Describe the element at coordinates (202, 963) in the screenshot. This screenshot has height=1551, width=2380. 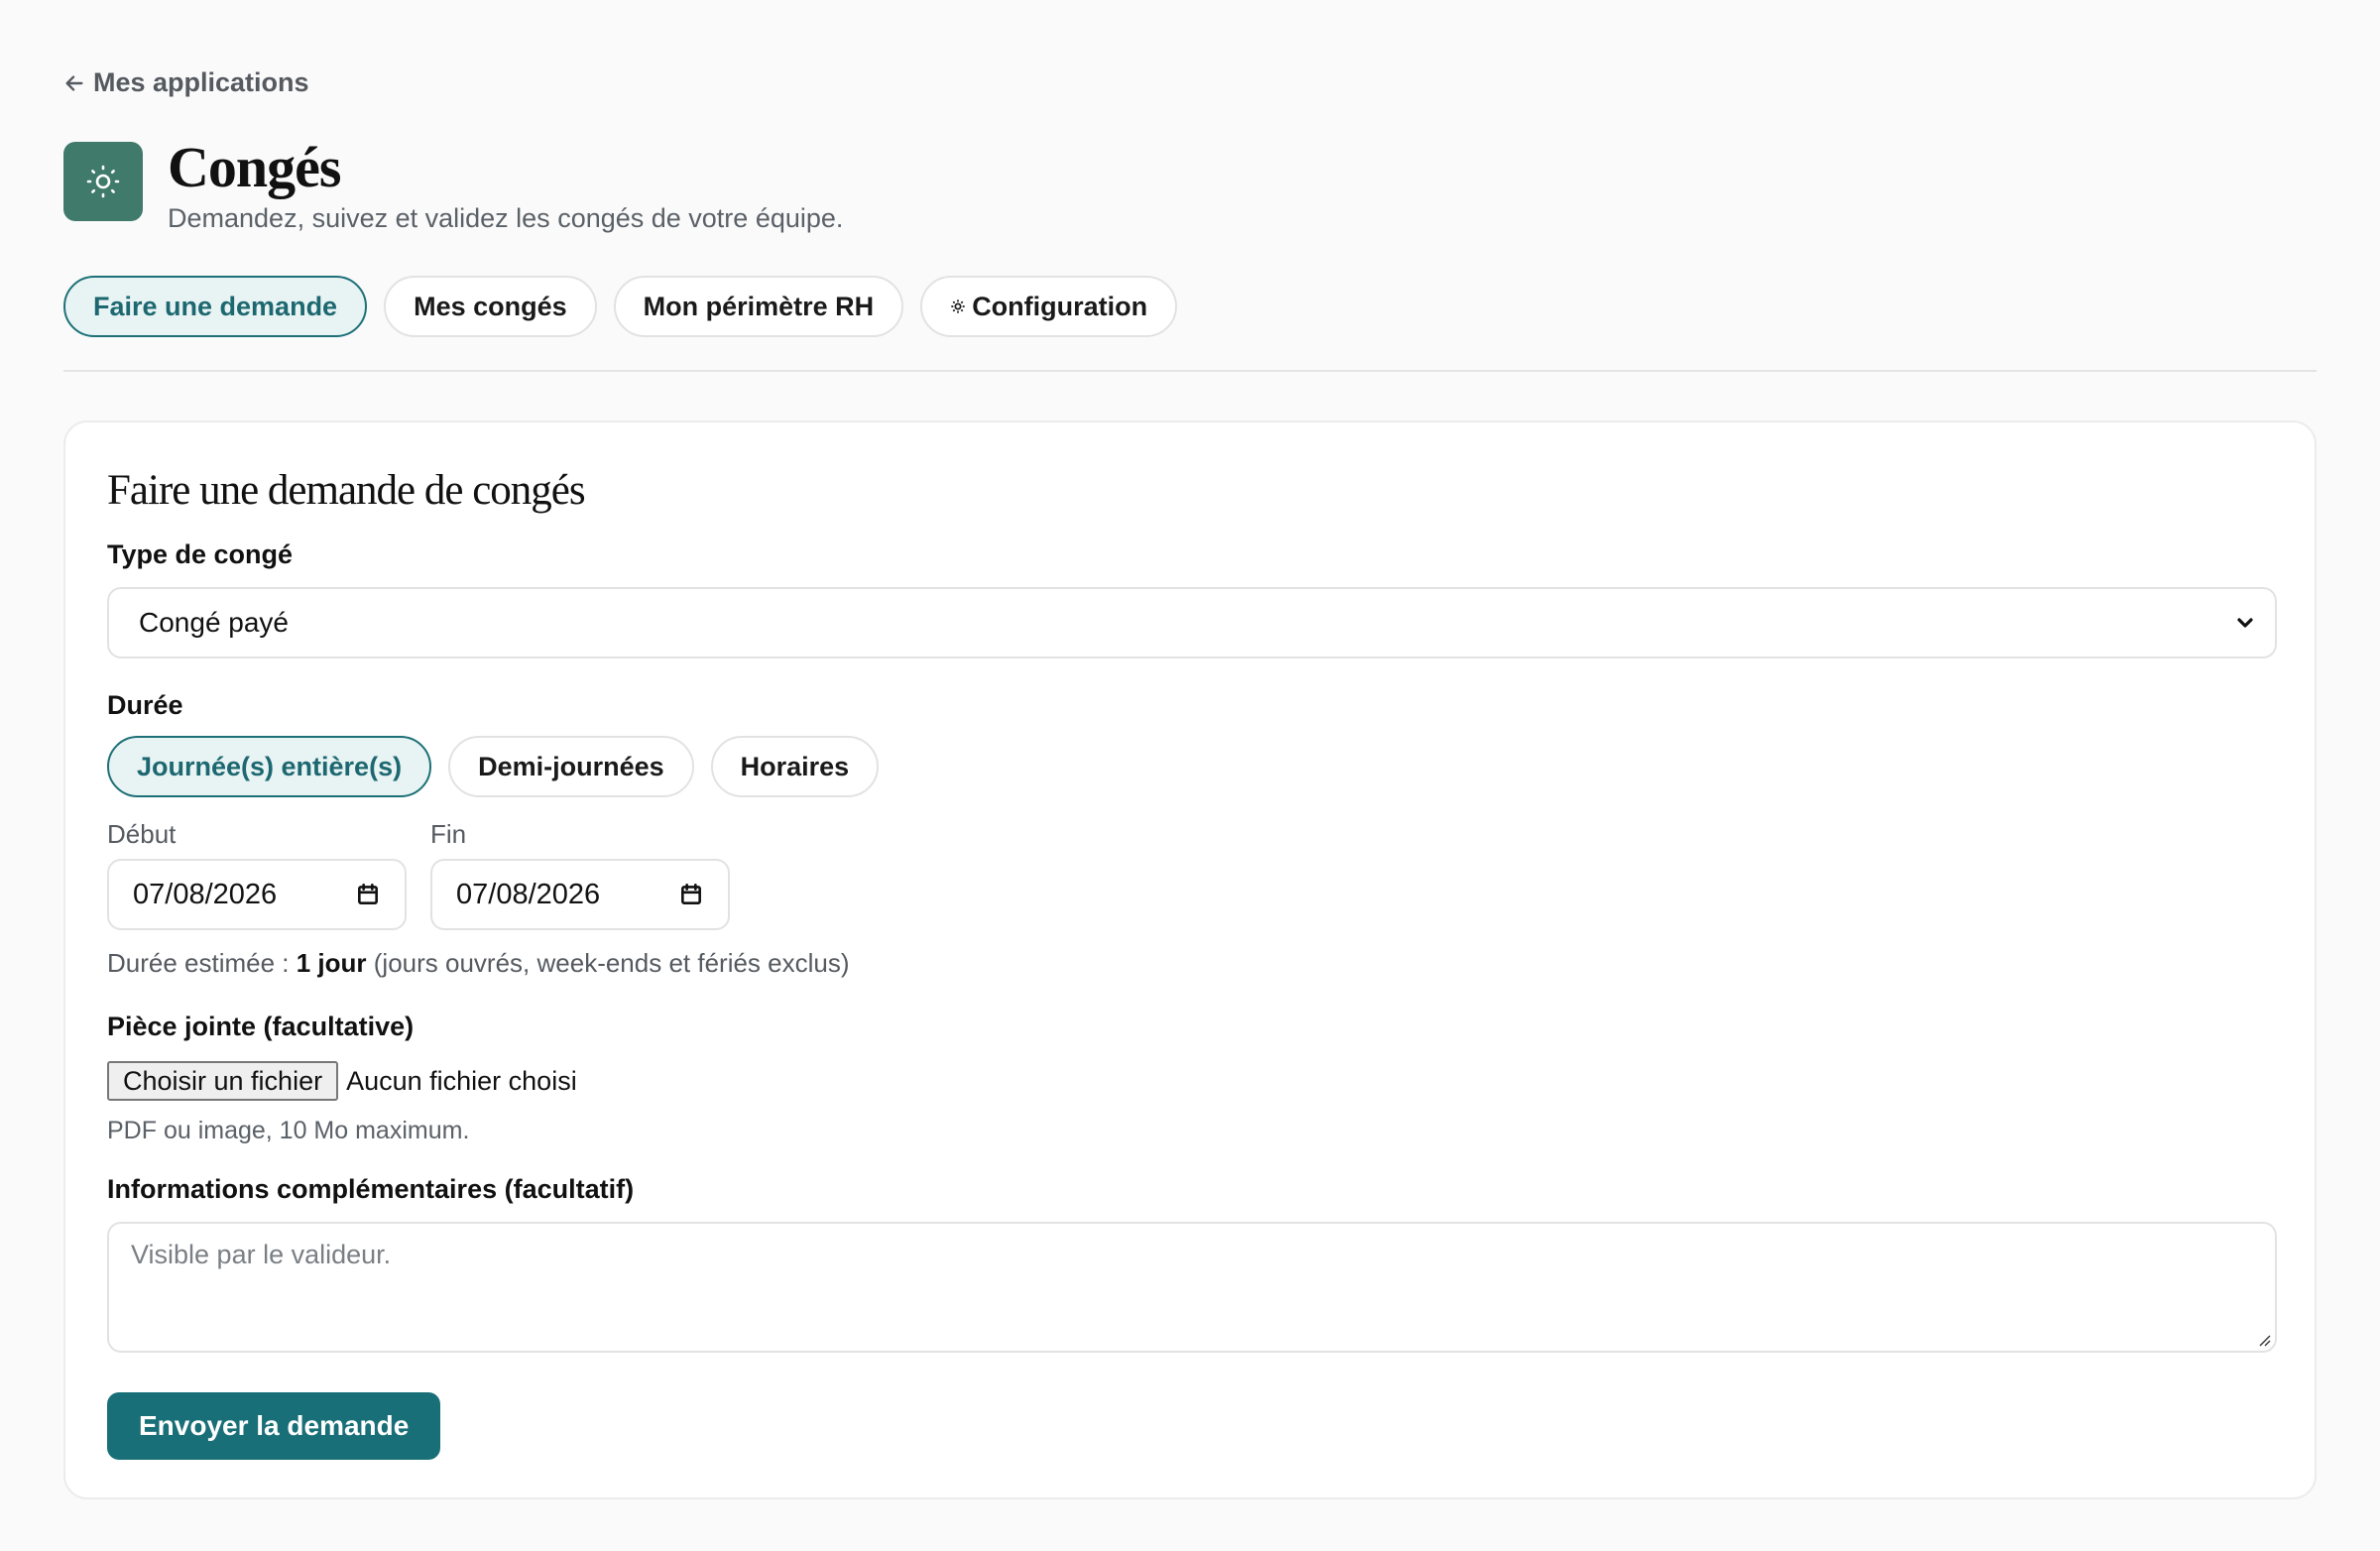
I see `estimate-prefix: Durée estimée :` at that location.